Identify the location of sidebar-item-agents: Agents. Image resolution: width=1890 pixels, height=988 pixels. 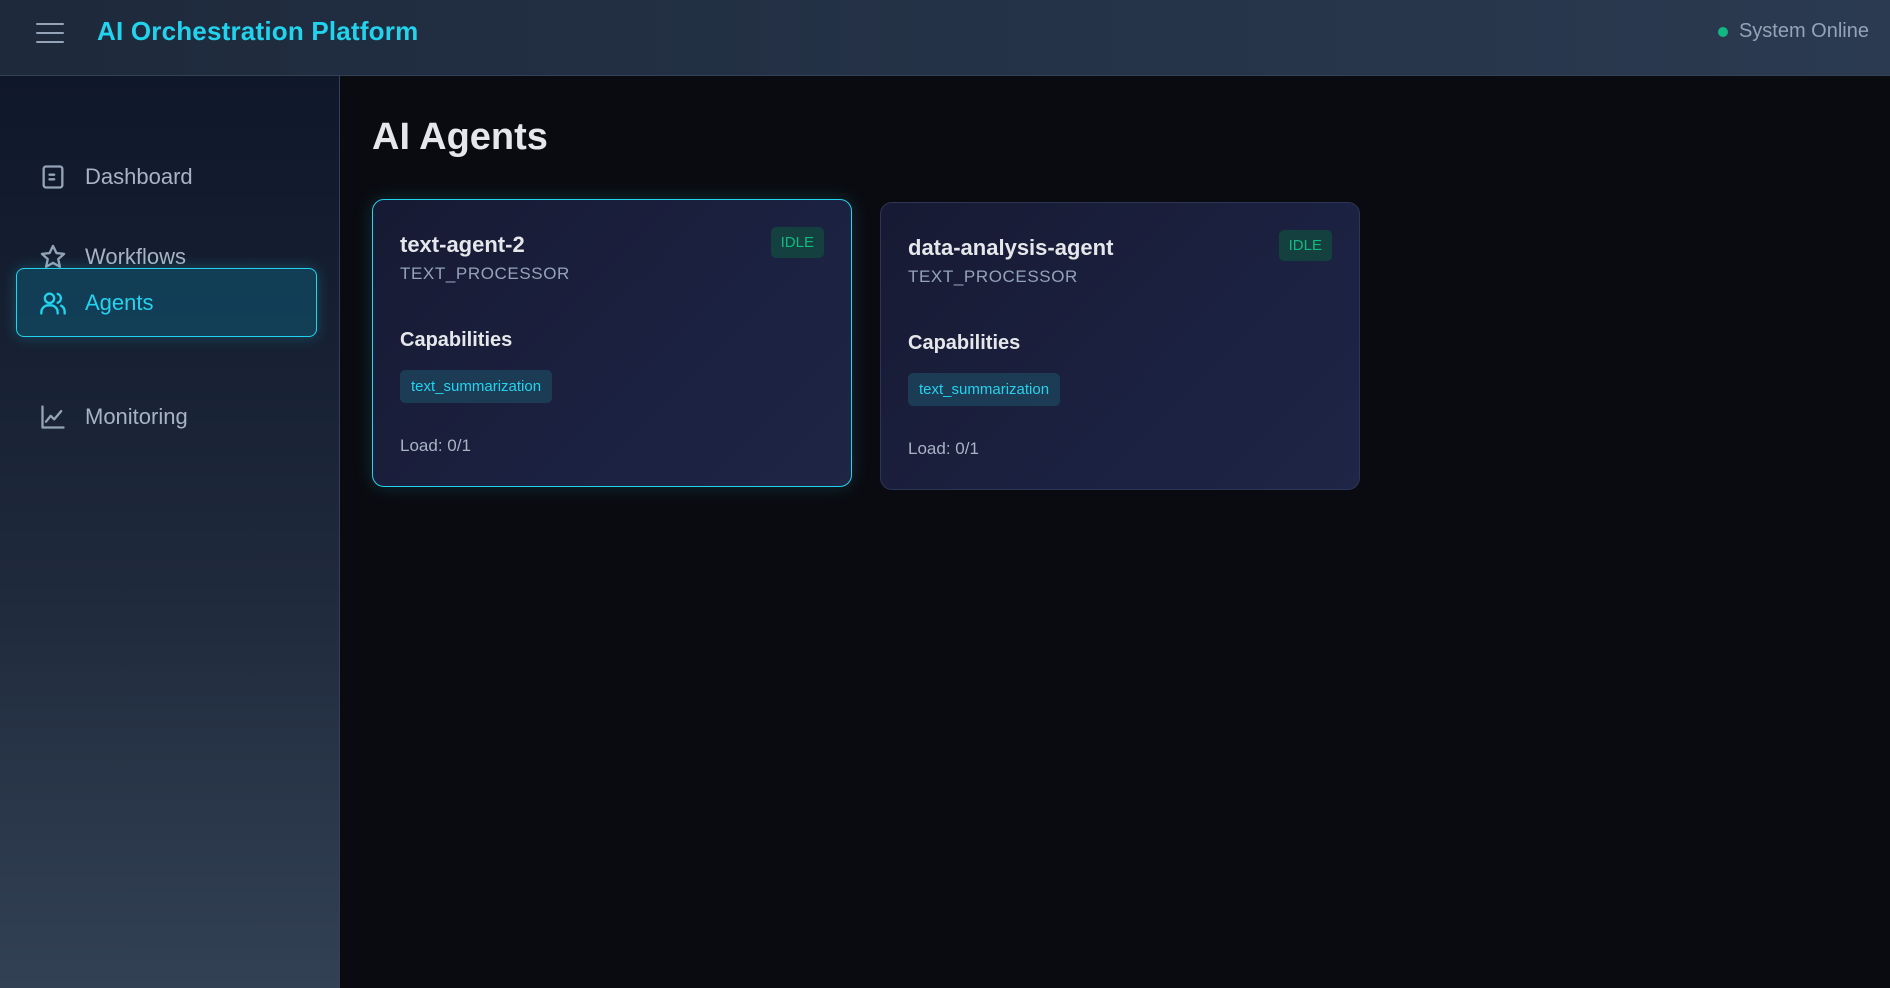
(166, 302).